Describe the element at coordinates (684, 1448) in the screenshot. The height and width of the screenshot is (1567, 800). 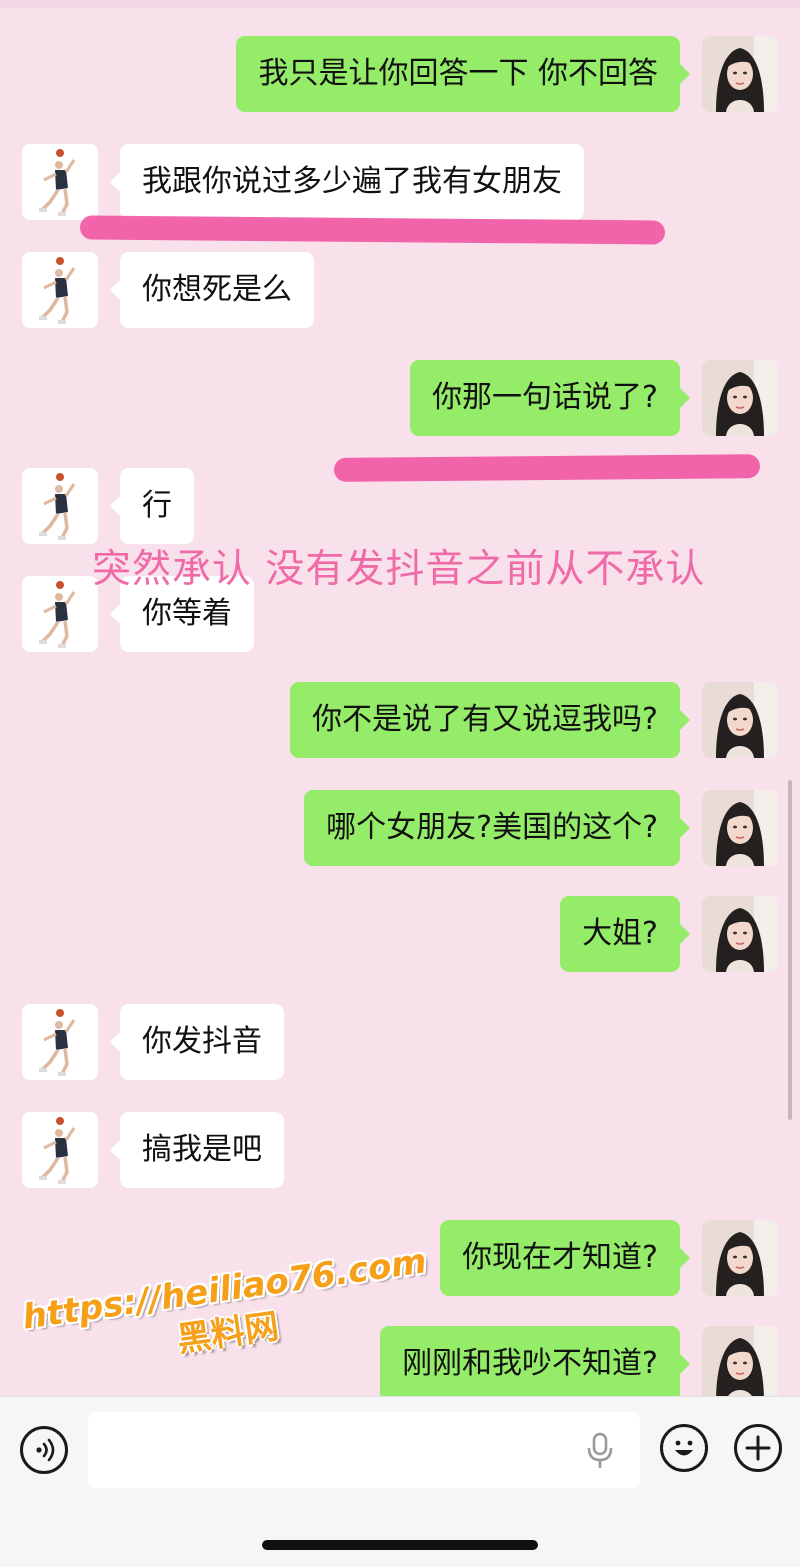
I see `emoji-icon` at that location.